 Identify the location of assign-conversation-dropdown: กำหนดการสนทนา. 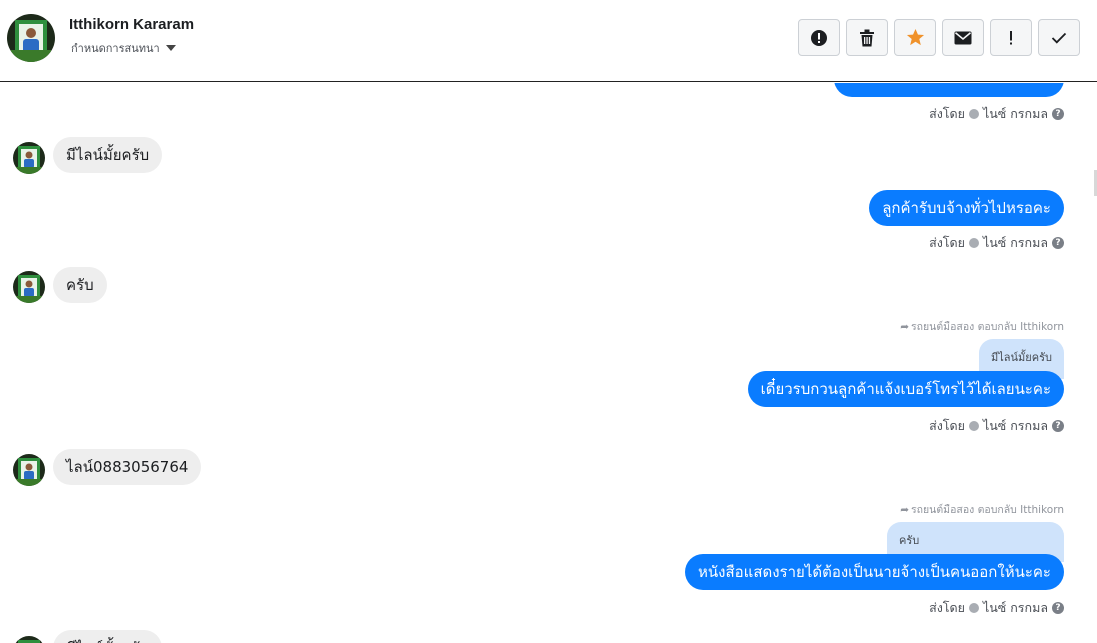
(123, 48).